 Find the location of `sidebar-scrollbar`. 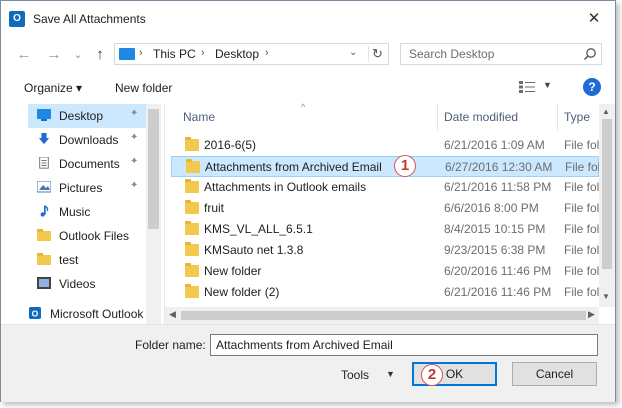

sidebar-scrollbar is located at coordinates (153, 216).